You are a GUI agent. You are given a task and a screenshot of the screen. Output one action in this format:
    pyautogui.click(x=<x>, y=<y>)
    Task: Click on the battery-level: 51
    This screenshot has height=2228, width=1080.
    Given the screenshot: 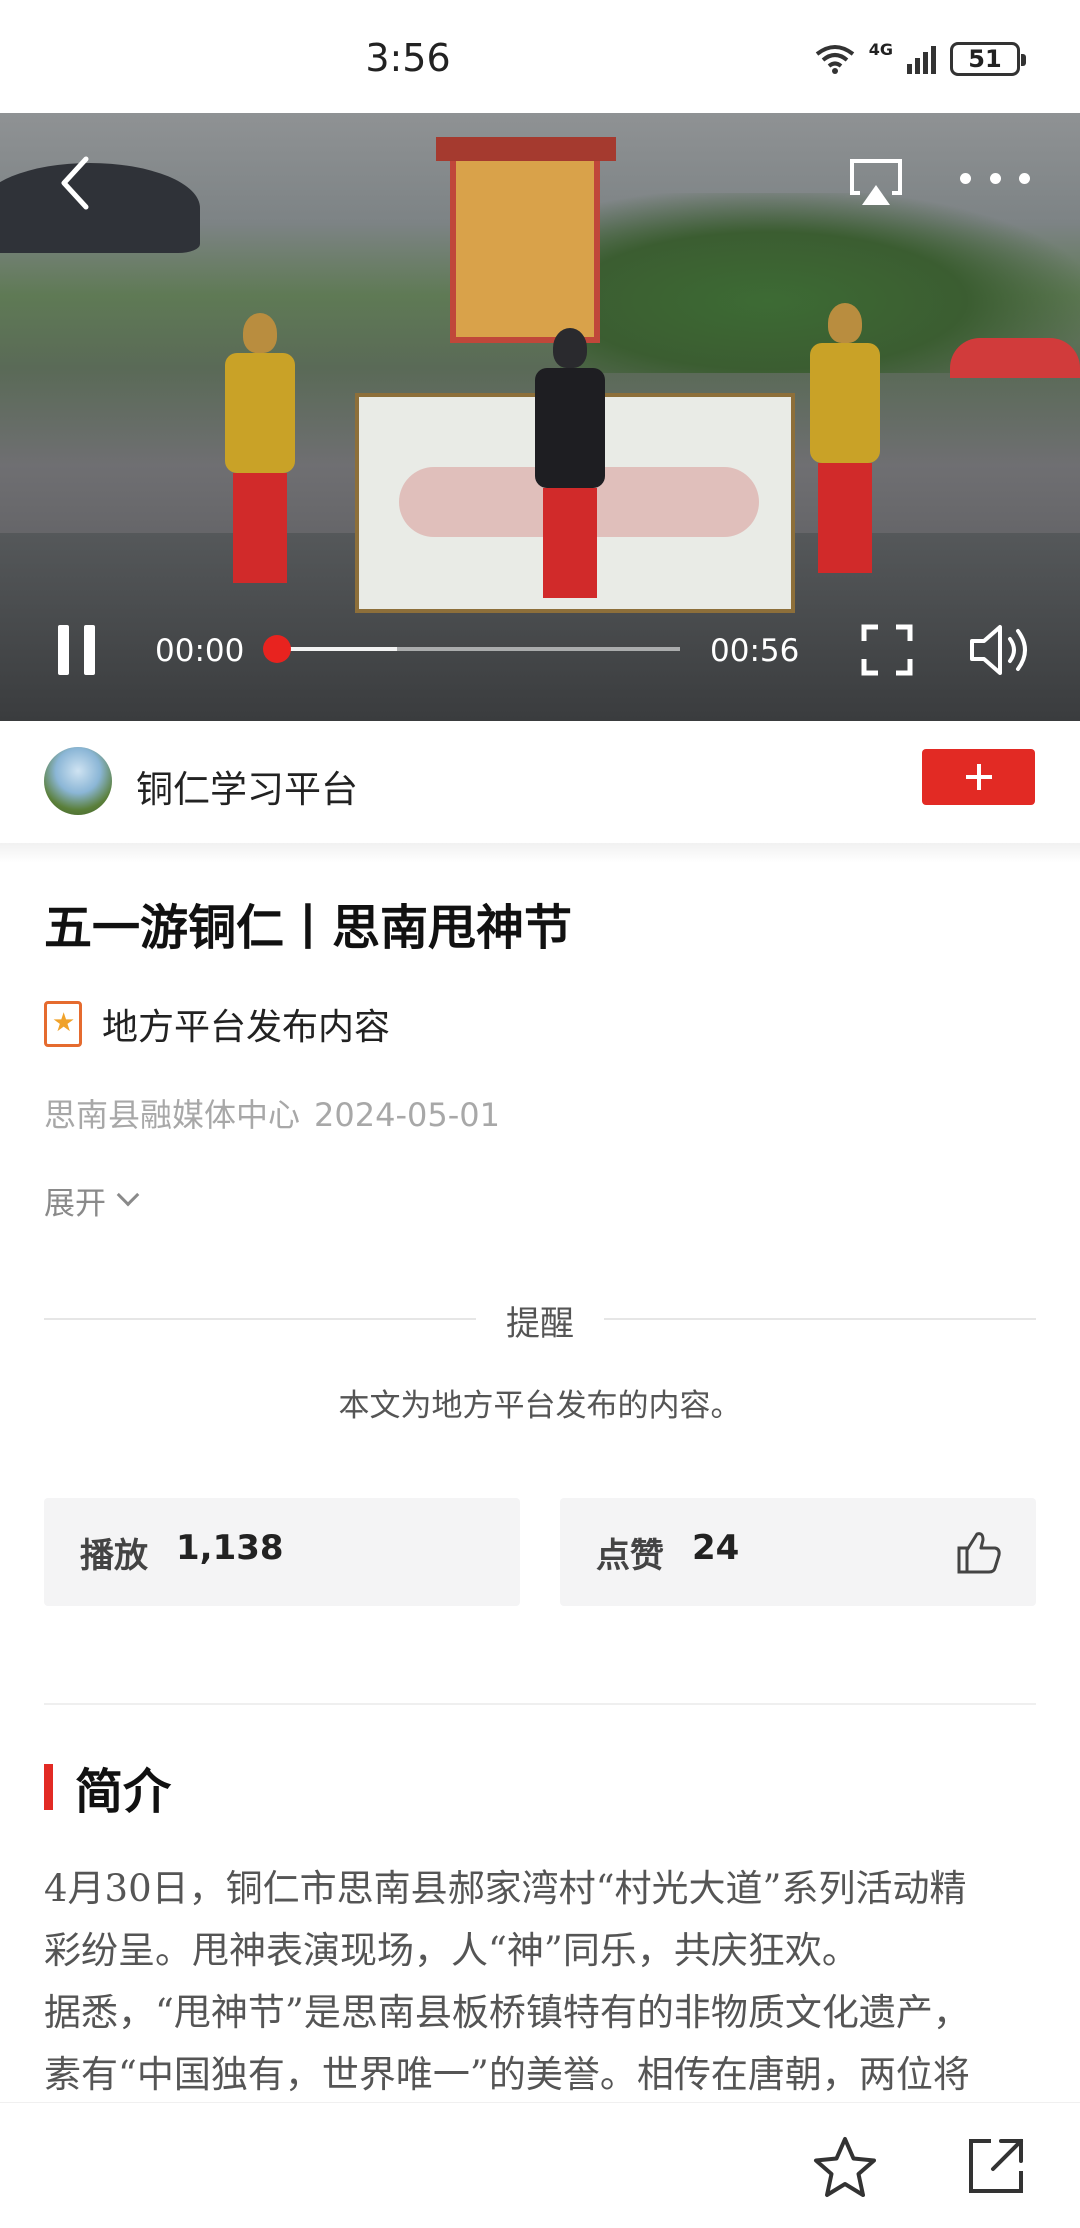 What is the action you would take?
    pyautogui.click(x=985, y=59)
    